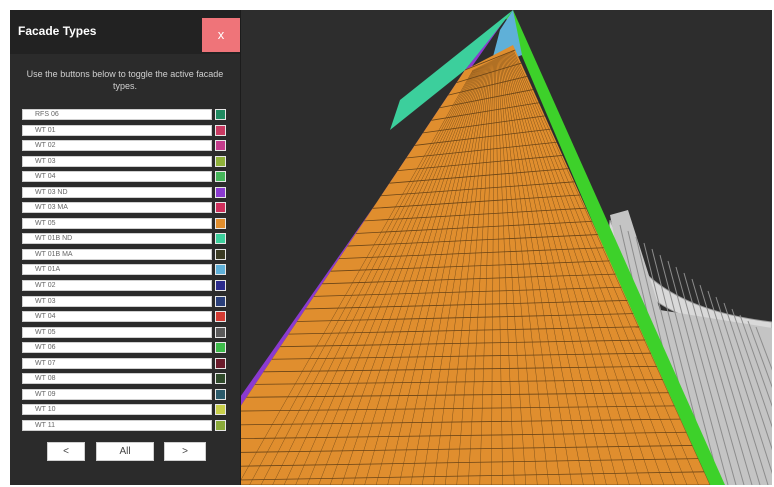 This screenshot has width=774, height=487. Describe the element at coordinates (185, 451) in the screenshot. I see `next-button: >` at that location.